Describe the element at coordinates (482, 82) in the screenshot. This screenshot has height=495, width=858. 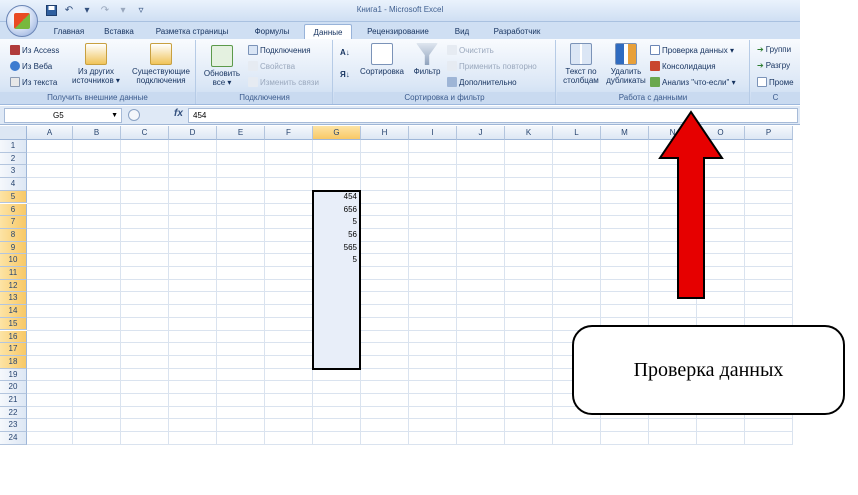
I see `advanced-filter-button: Дополнительно` at that location.